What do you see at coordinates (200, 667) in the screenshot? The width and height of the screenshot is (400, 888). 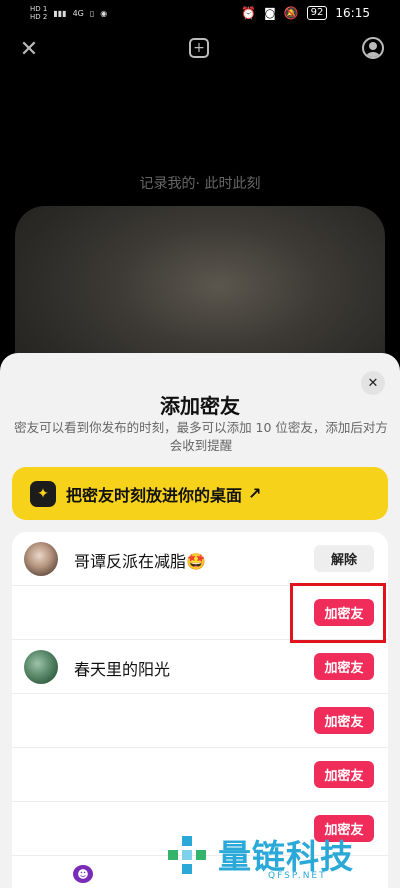 I see `list-item: 春天里的阳光 加密友` at bounding box center [200, 667].